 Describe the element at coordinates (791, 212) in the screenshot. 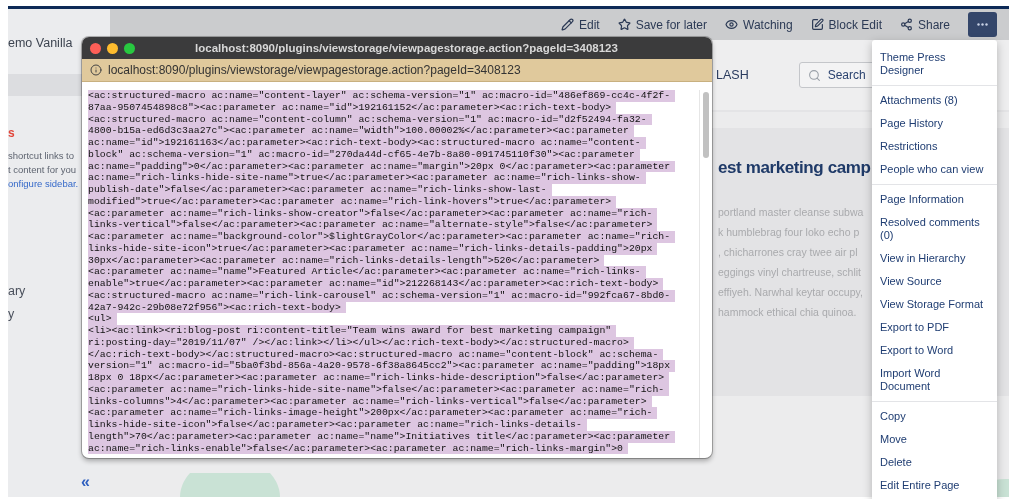

I see `article-text: portland master cleanse subwa` at that location.